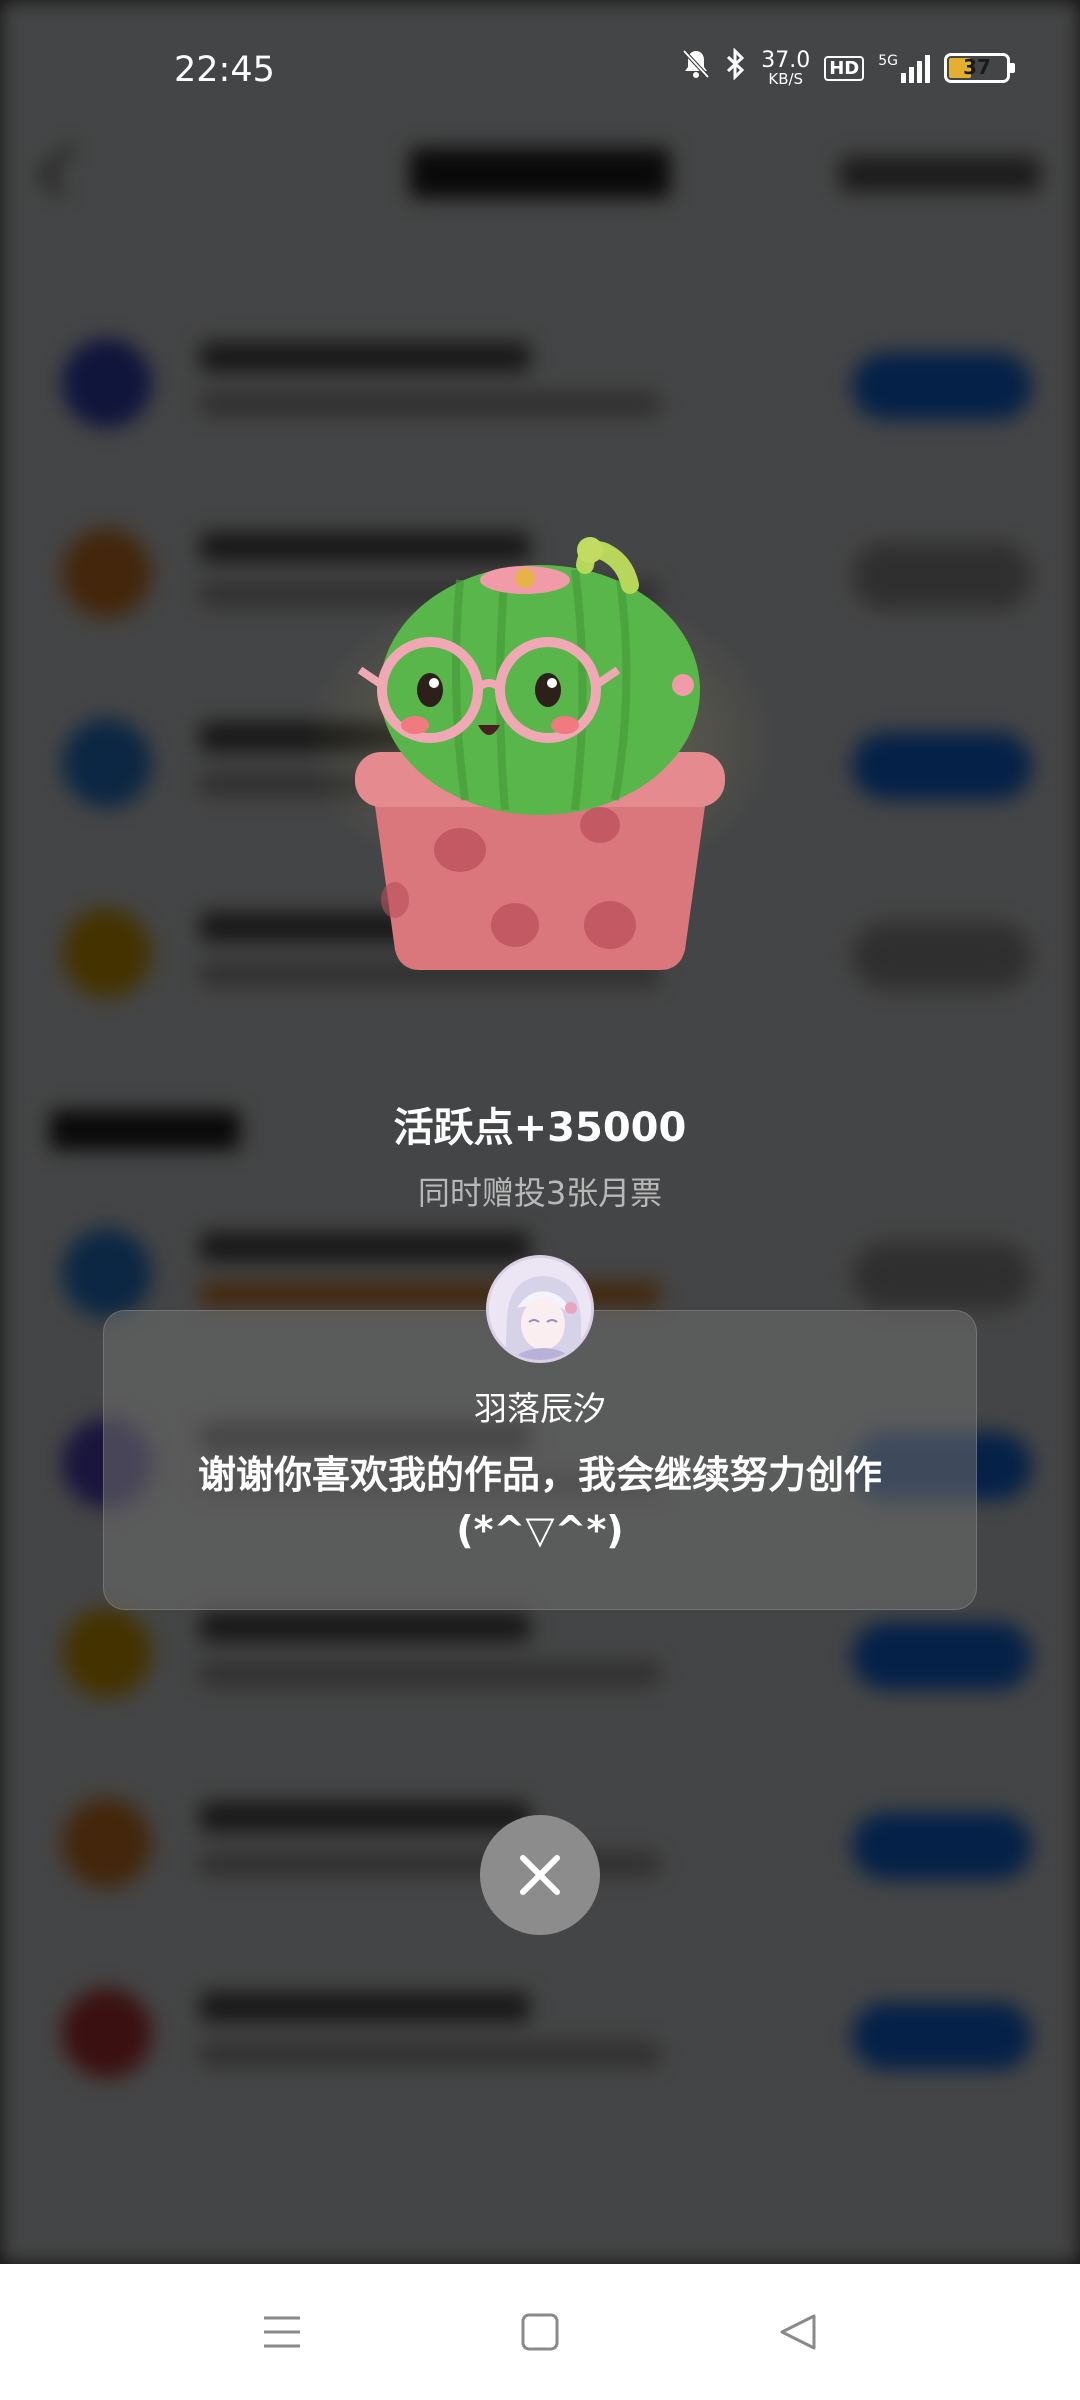 The height and width of the screenshot is (2400, 1080). I want to click on close-icon, so click(540, 1875).